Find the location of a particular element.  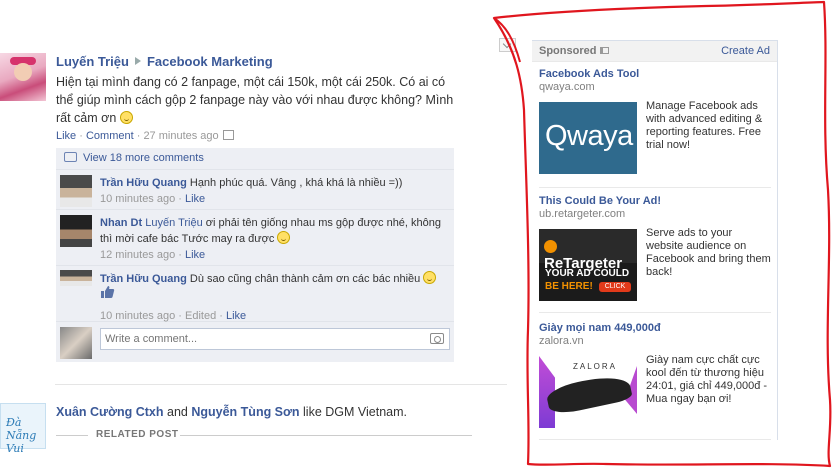

sponsored-header: Sponsored Create Ad is located at coordinates (654, 51).